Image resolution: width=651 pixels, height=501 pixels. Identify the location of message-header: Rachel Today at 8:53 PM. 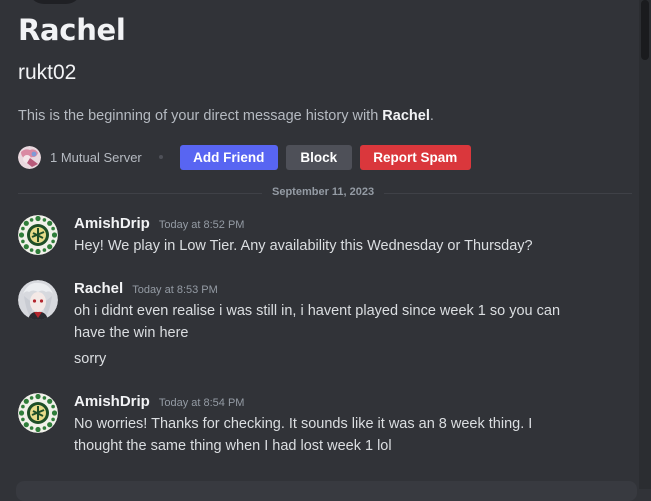
(334, 290).